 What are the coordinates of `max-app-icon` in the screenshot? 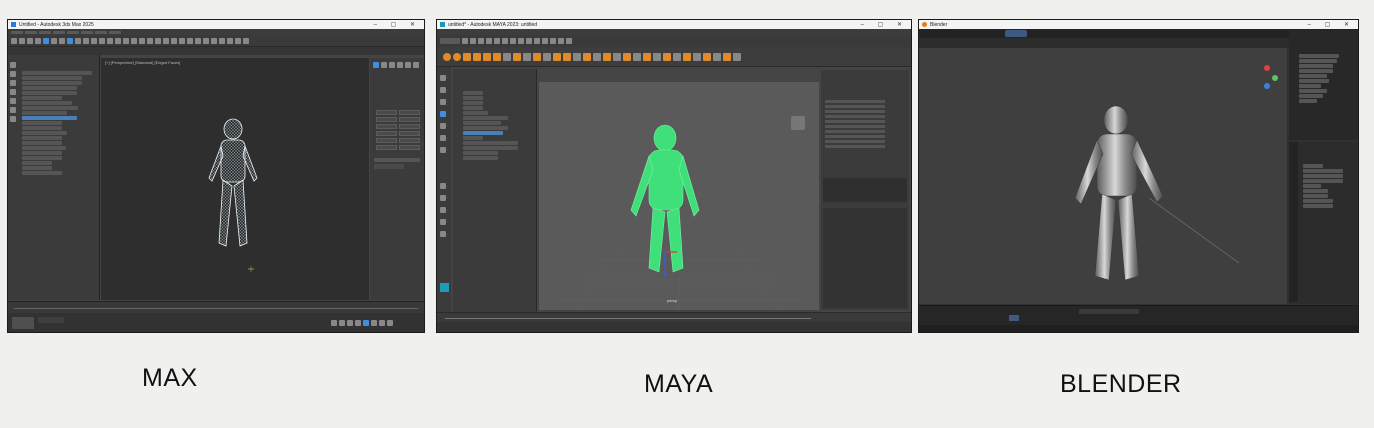 It's located at (13, 24).